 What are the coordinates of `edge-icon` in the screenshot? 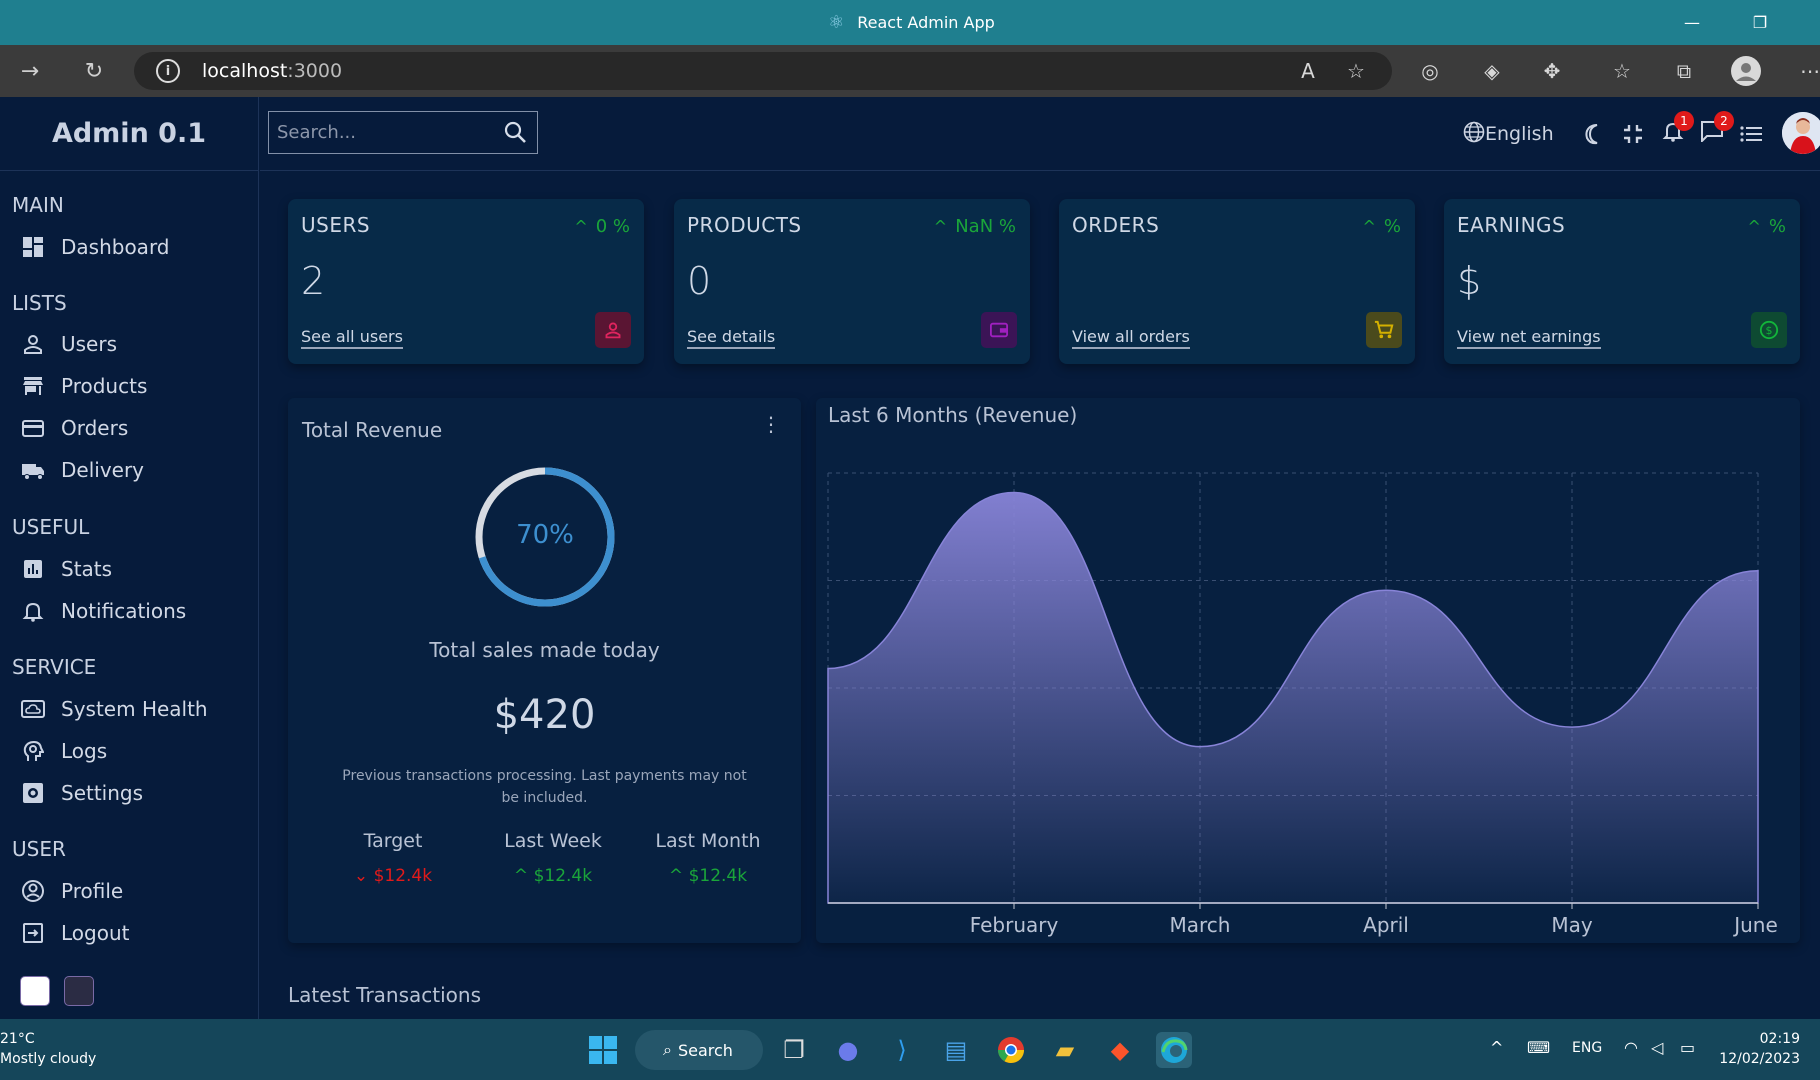 It's located at (1174, 1050).